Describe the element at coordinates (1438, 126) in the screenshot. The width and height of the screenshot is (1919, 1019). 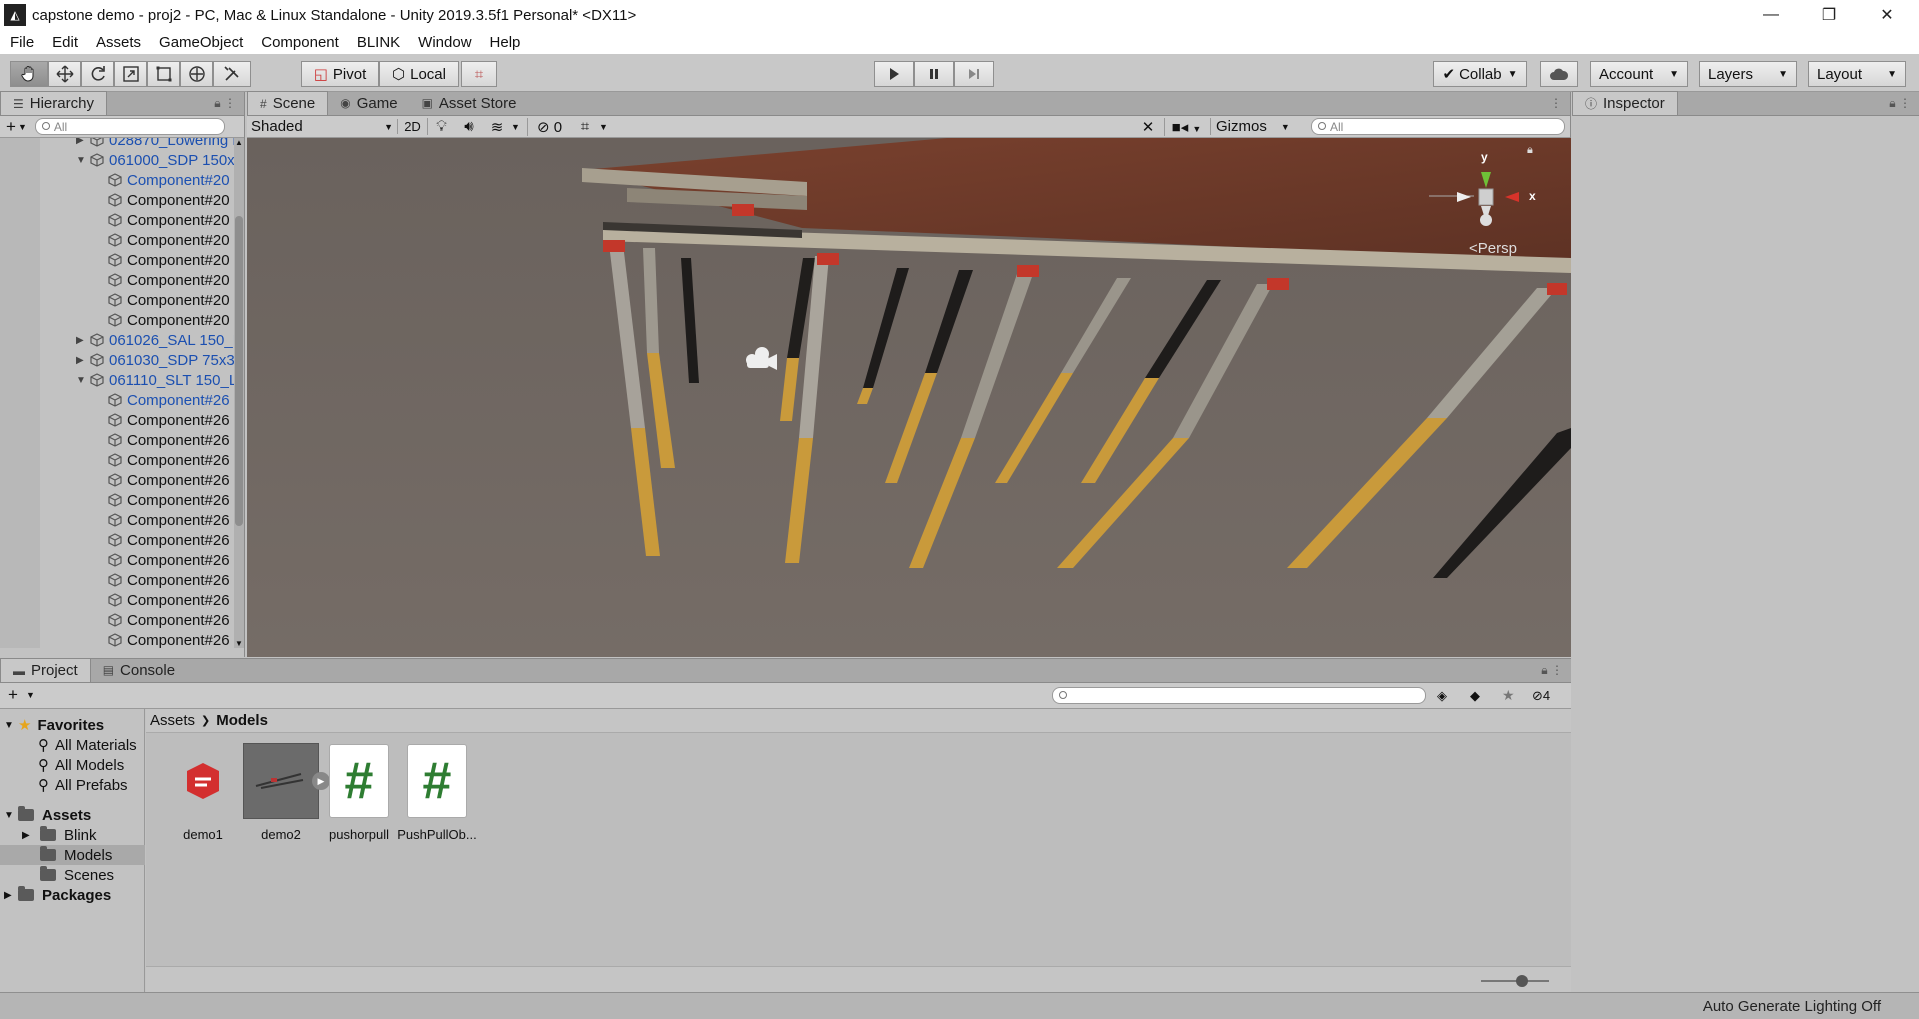
I see `scene-search-input: All` at that location.